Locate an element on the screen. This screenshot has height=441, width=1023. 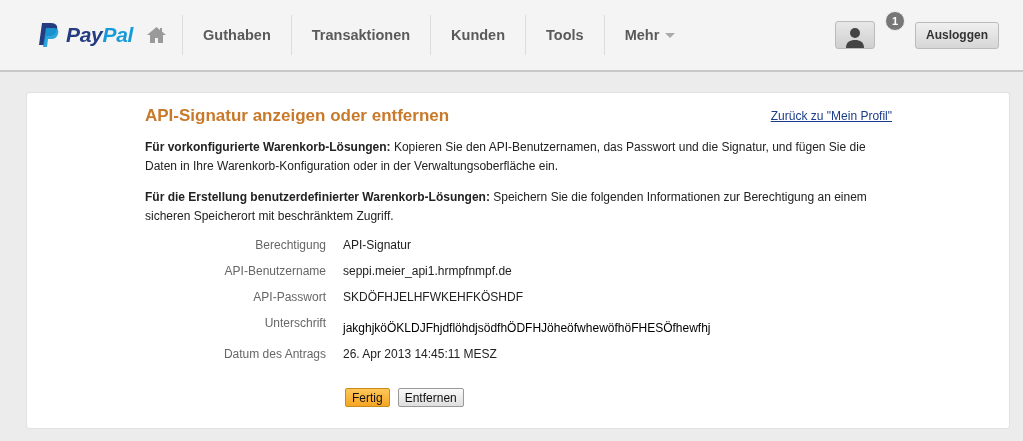
instruction-text: Für vorkonfigurierte Warenkorb-Lösungen: Kopieren Sie den API-Benutzernamen, das Passwort und die Signatur, und fügen Sie die Daten in Ihre Warenkorb-Konfiguration oder in der Verwaltungsoberfläche ein. is located at coordinates (506, 157).